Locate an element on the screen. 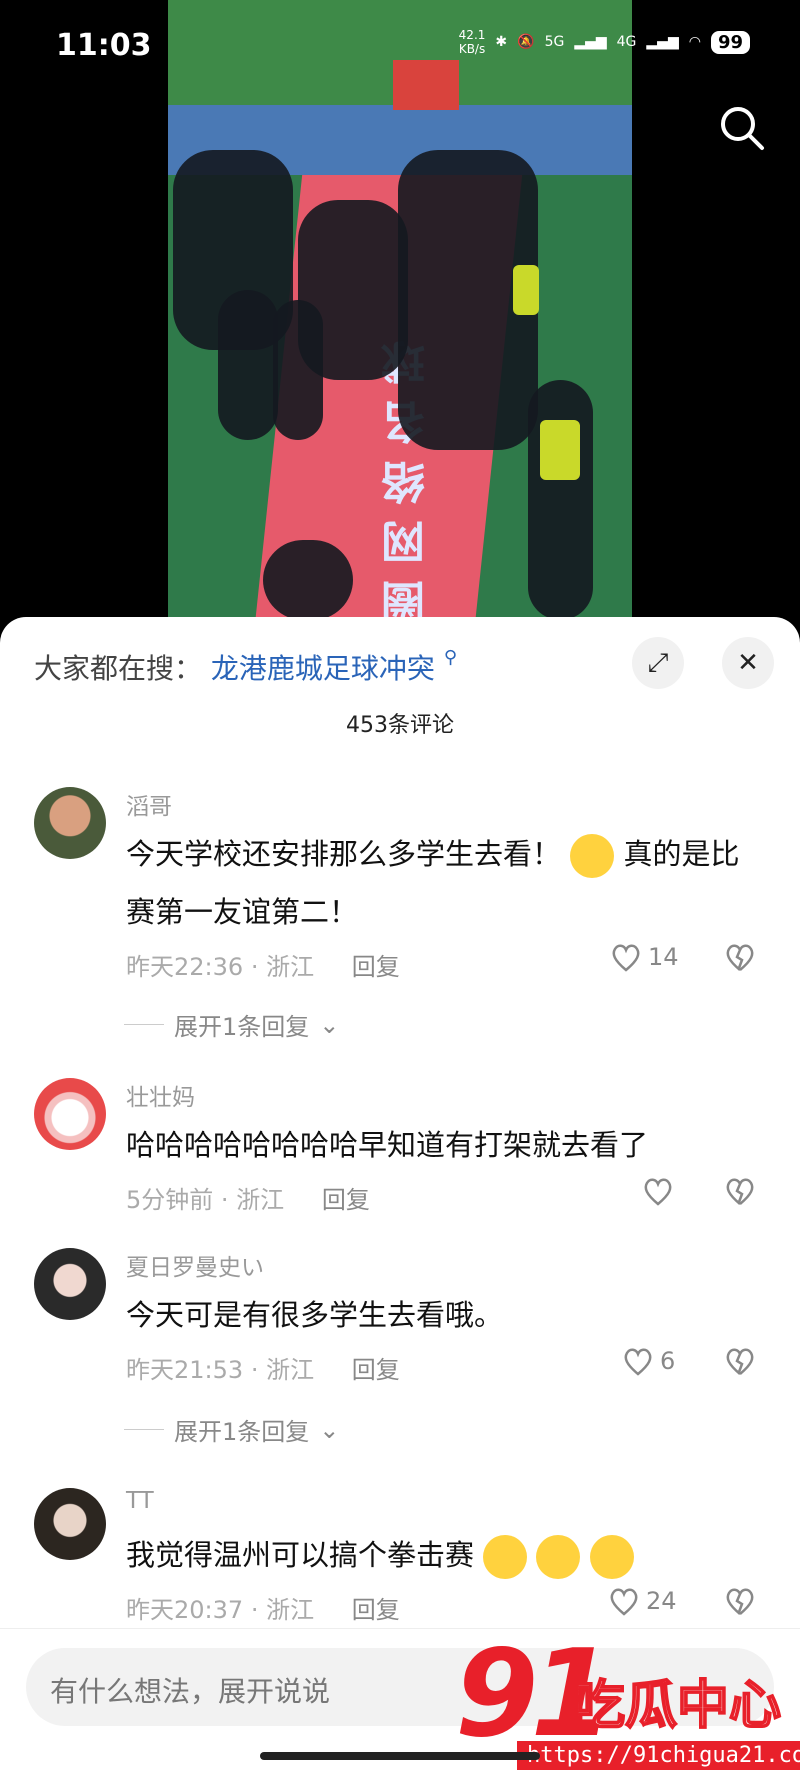 This screenshot has width=800, height=1778. status-bar: 11:03 42.1 KB/s ✱ 🔕 5G ▂▄▆ 4G ▂▄▆ ◠ 99 is located at coordinates (400, 45).